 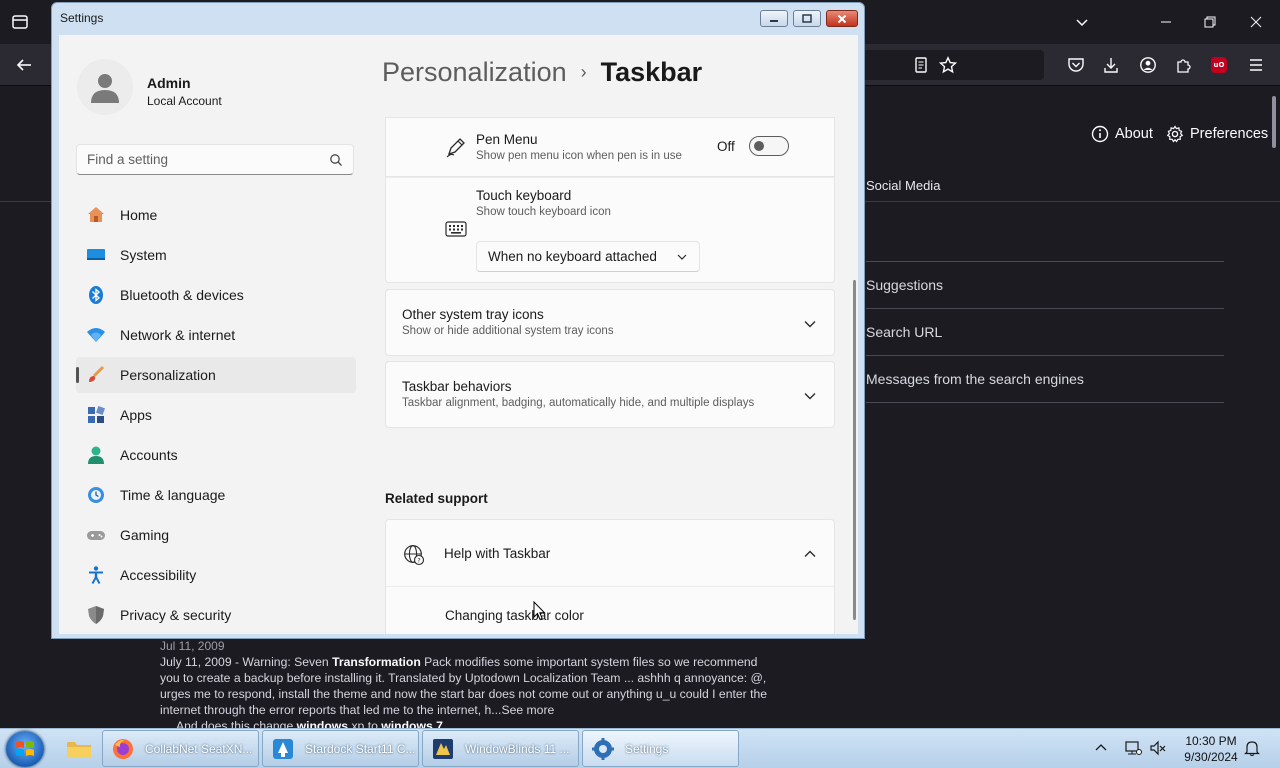 What do you see at coordinates (904, 332) in the screenshot?
I see `section-label: Search URL` at bounding box center [904, 332].